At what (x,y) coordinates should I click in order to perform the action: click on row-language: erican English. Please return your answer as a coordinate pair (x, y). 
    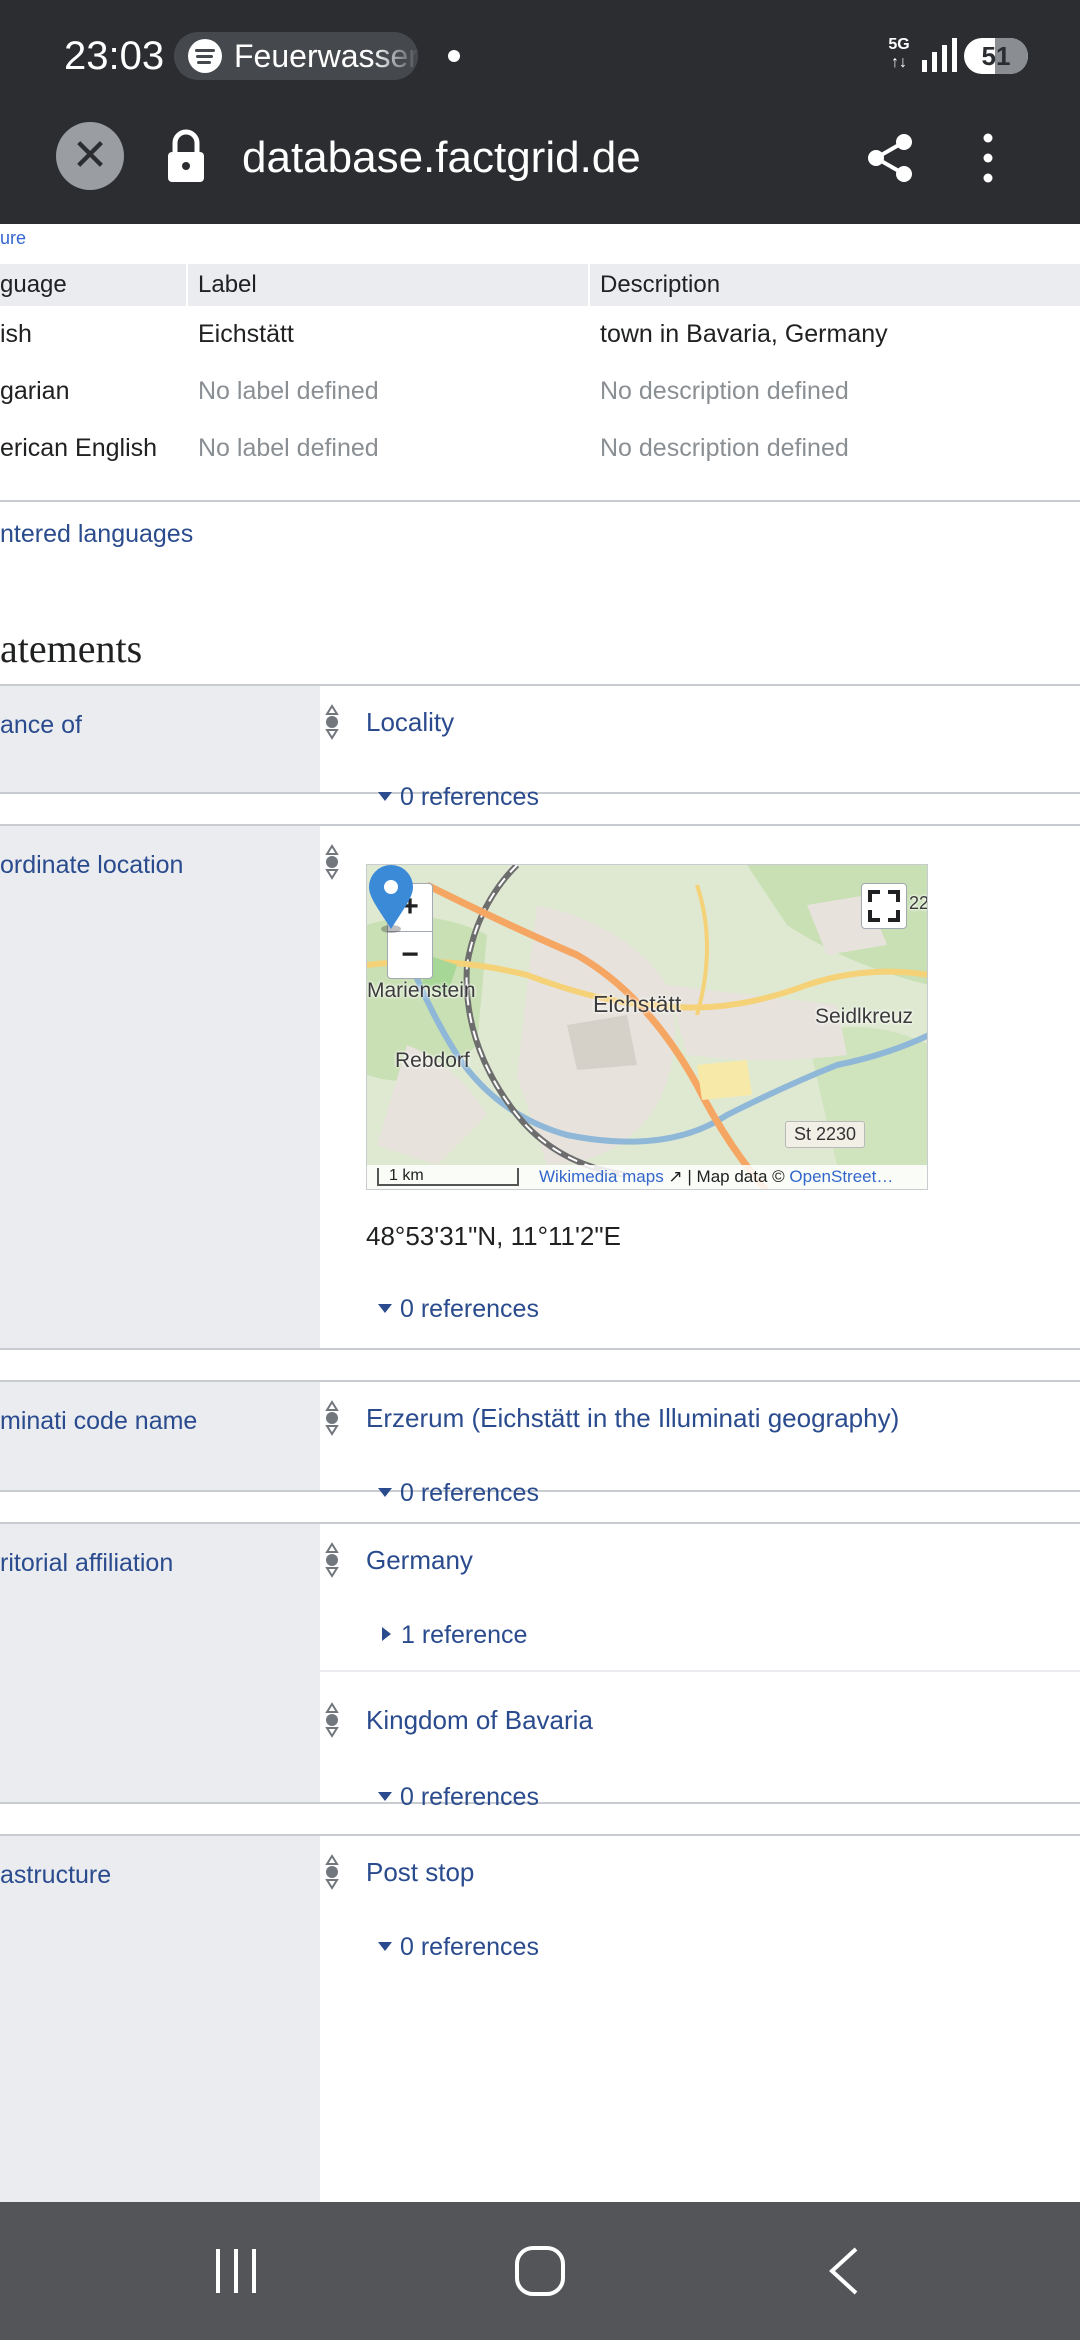
    Looking at the image, I should click on (79, 448).